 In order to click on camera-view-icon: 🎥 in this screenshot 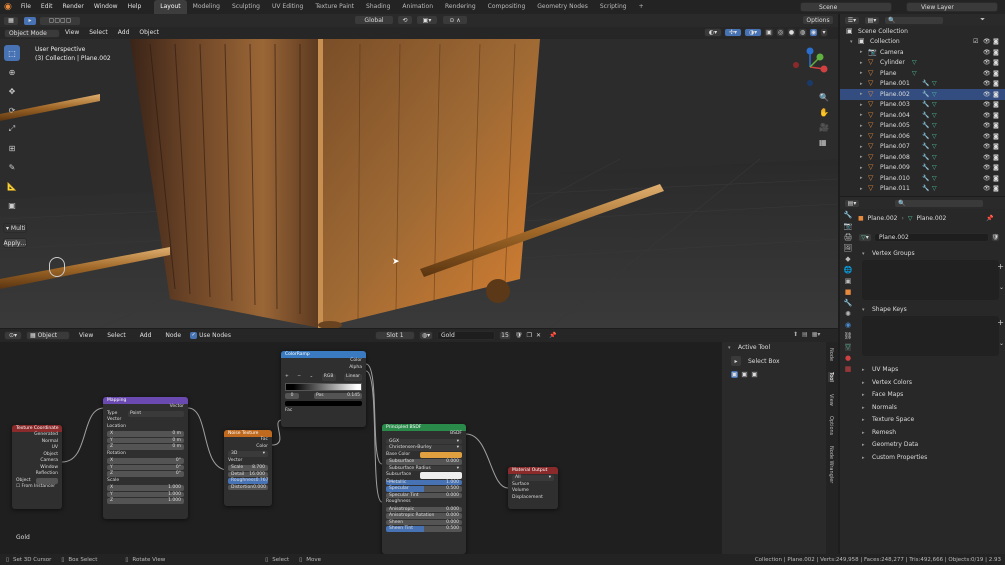, I will do `click(824, 127)`.